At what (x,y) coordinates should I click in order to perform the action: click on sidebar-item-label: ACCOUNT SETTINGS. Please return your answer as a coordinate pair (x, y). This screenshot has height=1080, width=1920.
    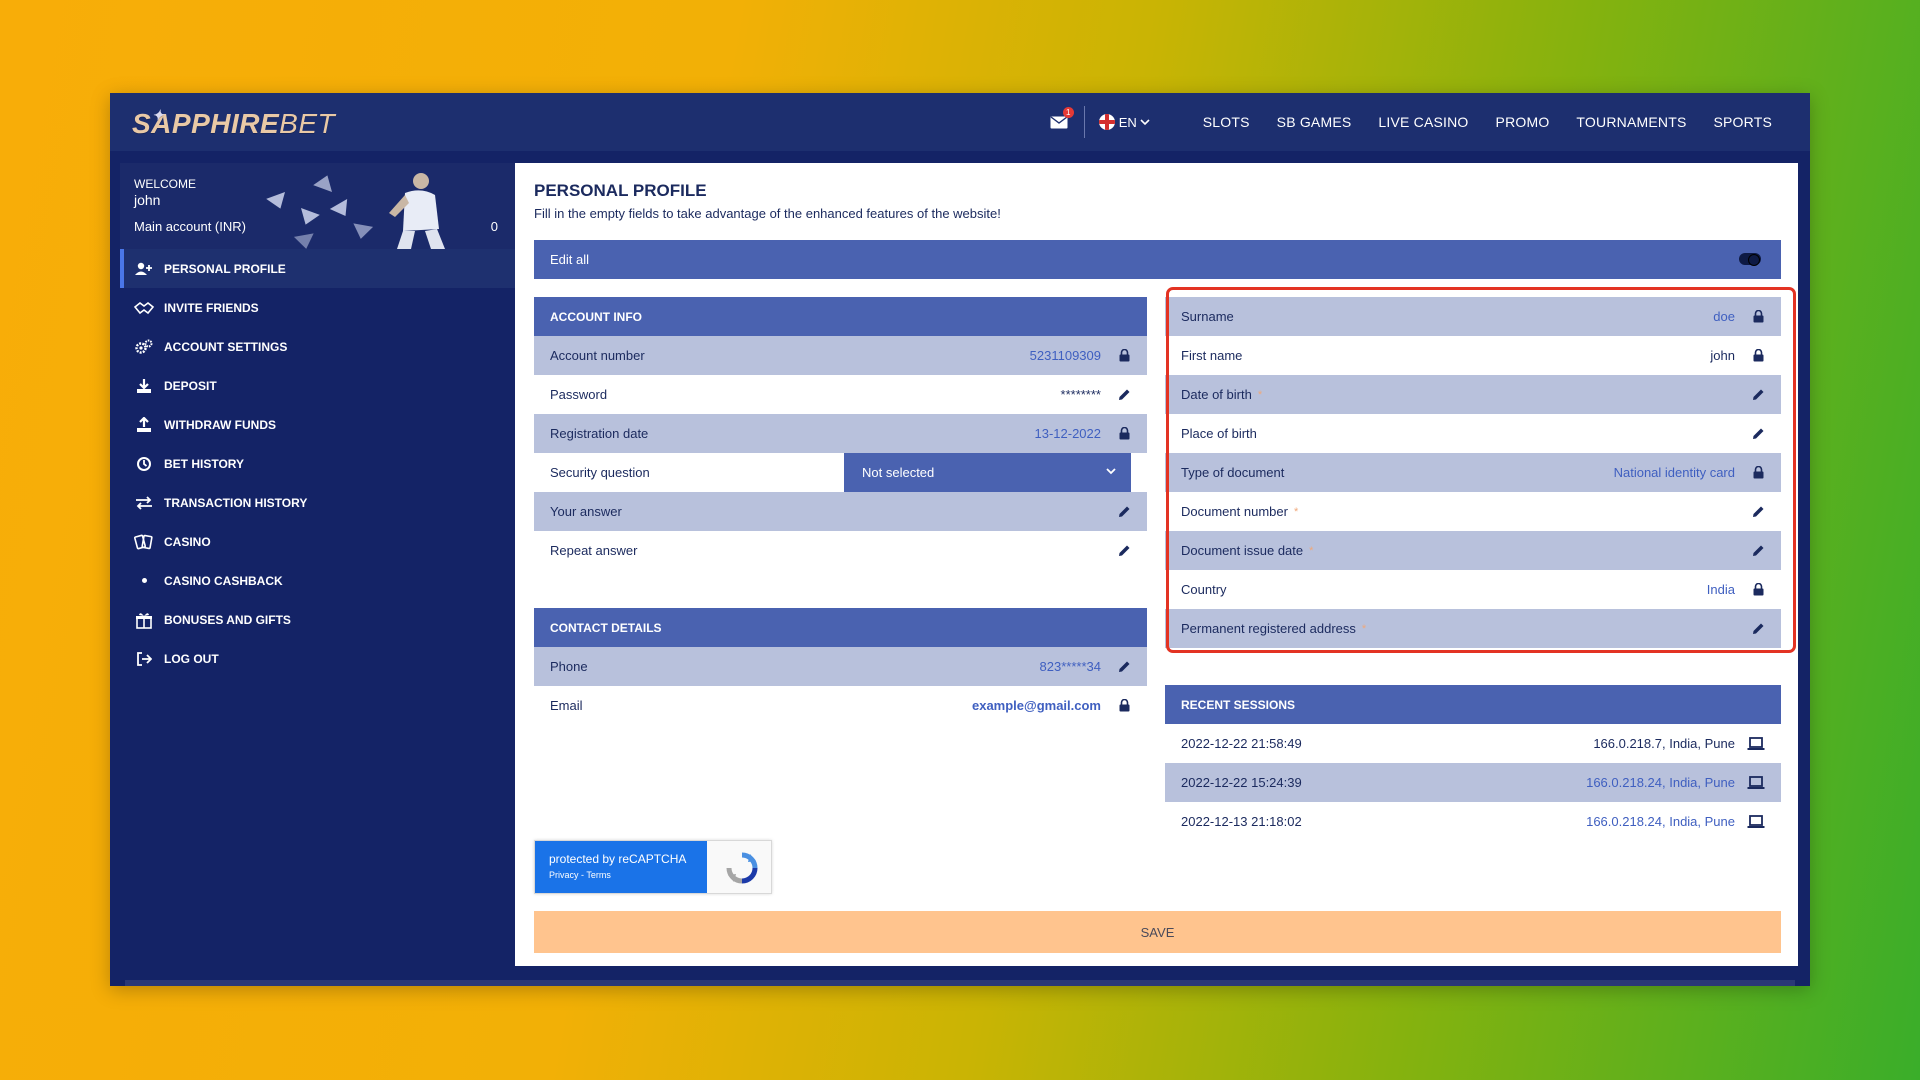
    Looking at the image, I should click on (226, 346).